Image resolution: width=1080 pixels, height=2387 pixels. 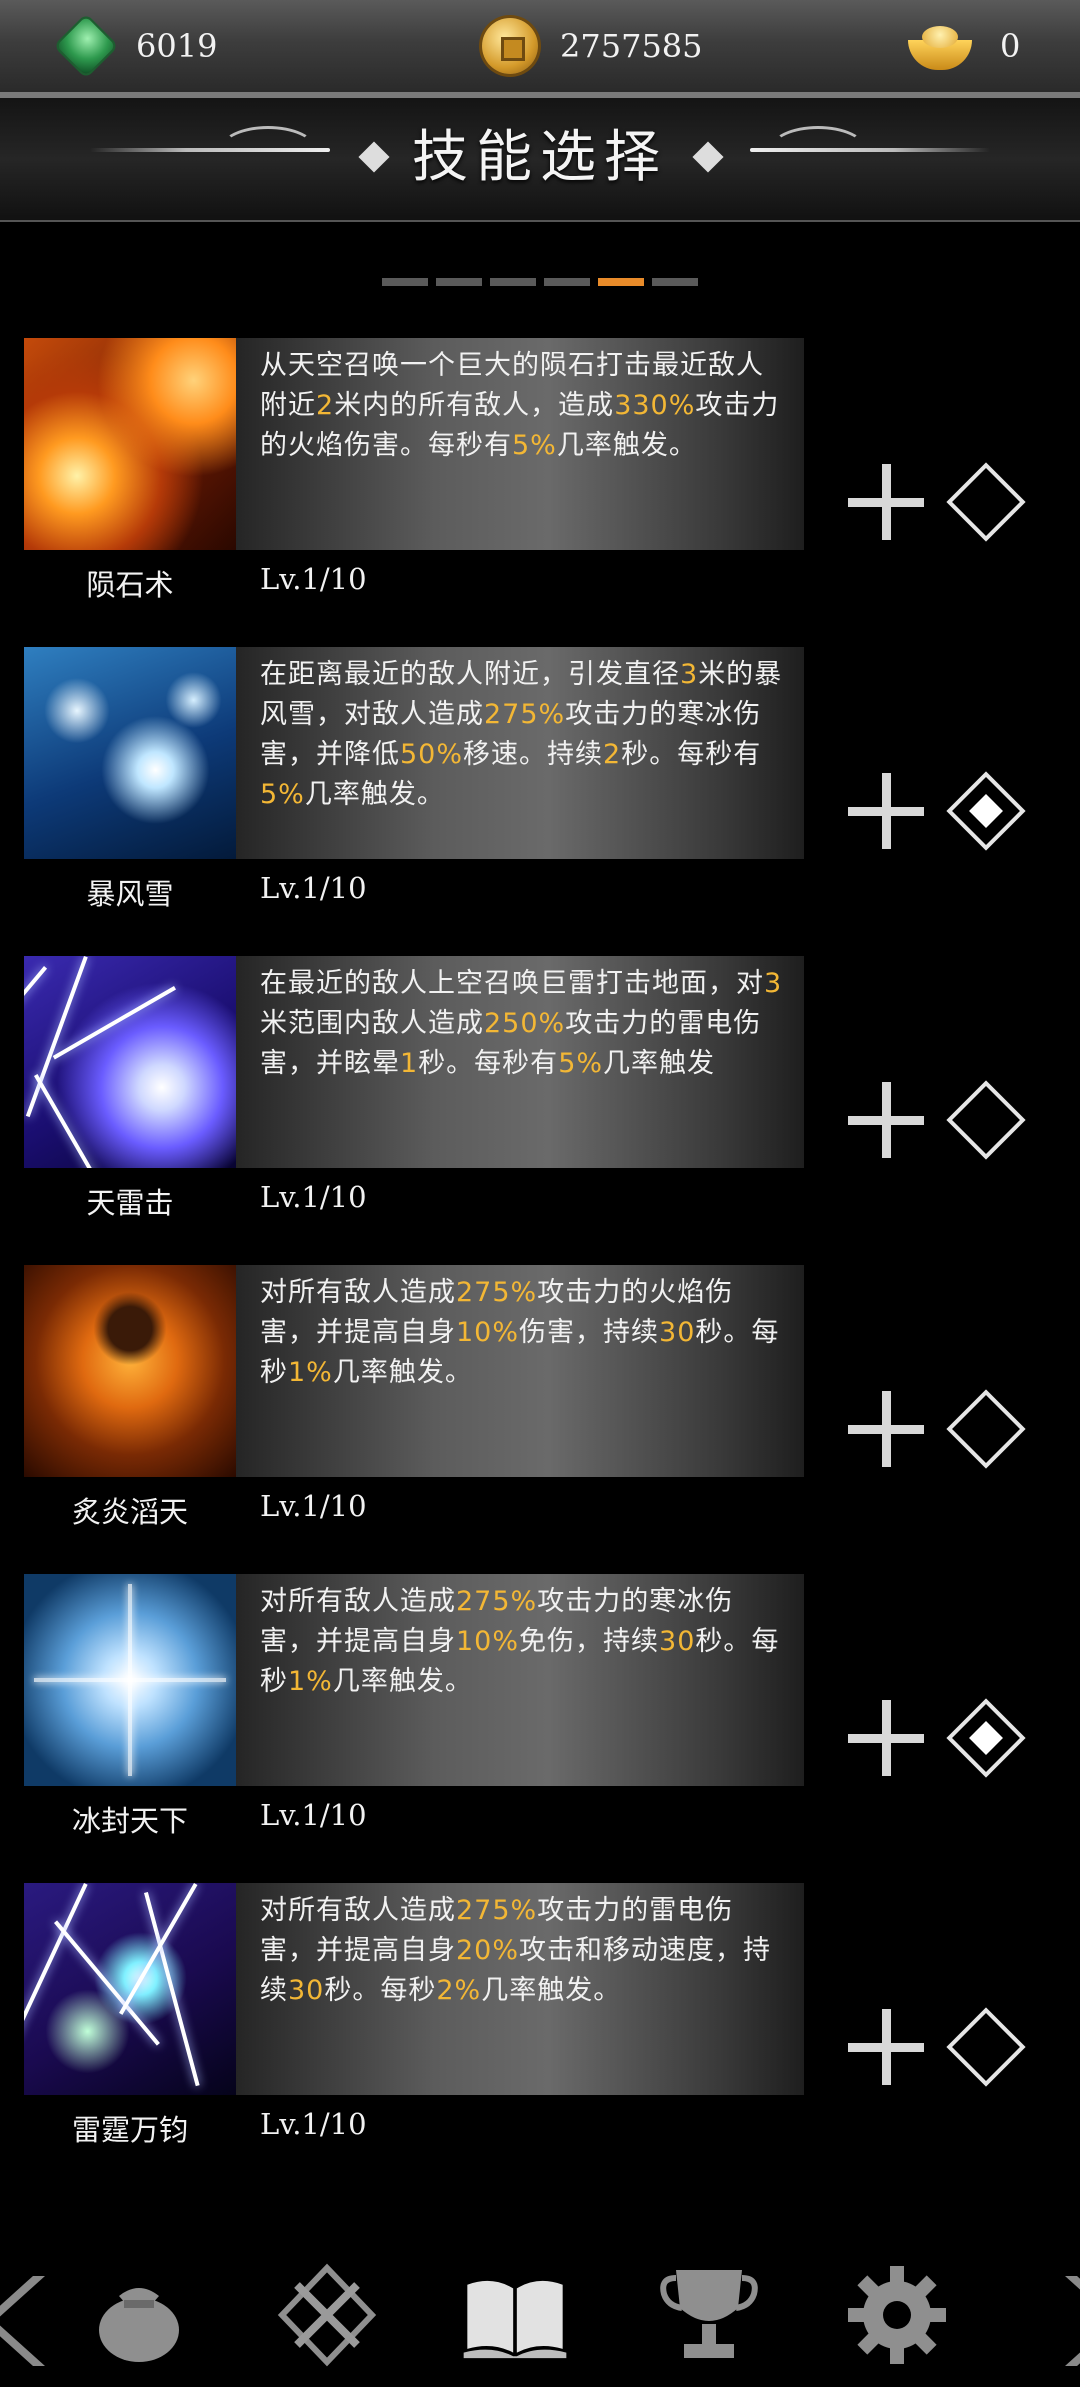 I want to click on skill-stat-value: 10%, so click(x=488, y=1641).